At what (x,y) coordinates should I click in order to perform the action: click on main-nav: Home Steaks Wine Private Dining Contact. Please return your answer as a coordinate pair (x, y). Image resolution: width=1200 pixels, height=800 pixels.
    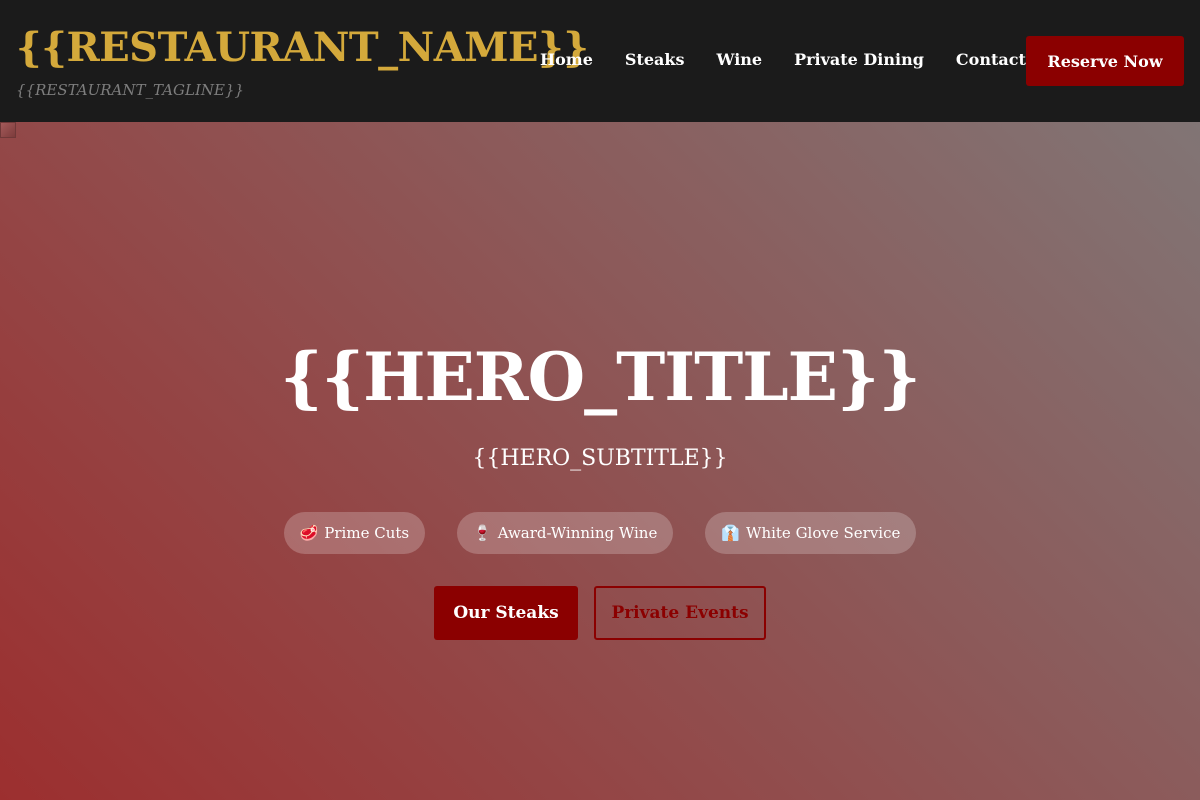
    Looking at the image, I should click on (783, 60).